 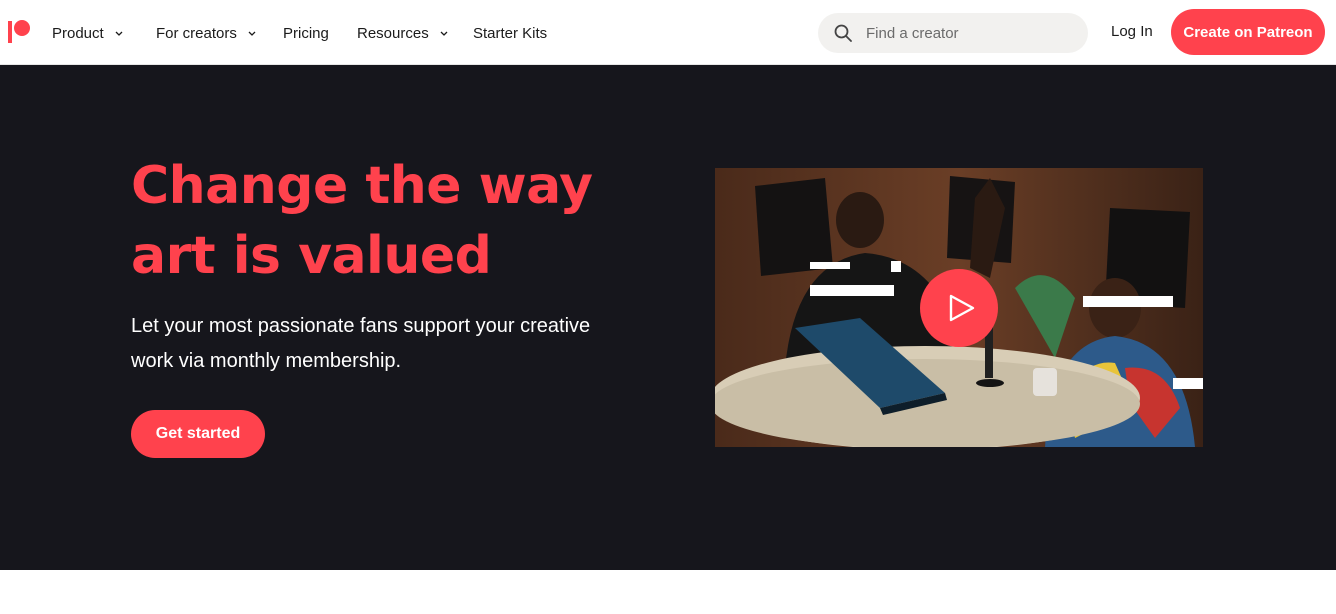 I want to click on nav-item-label: Resources, so click(x=393, y=33).